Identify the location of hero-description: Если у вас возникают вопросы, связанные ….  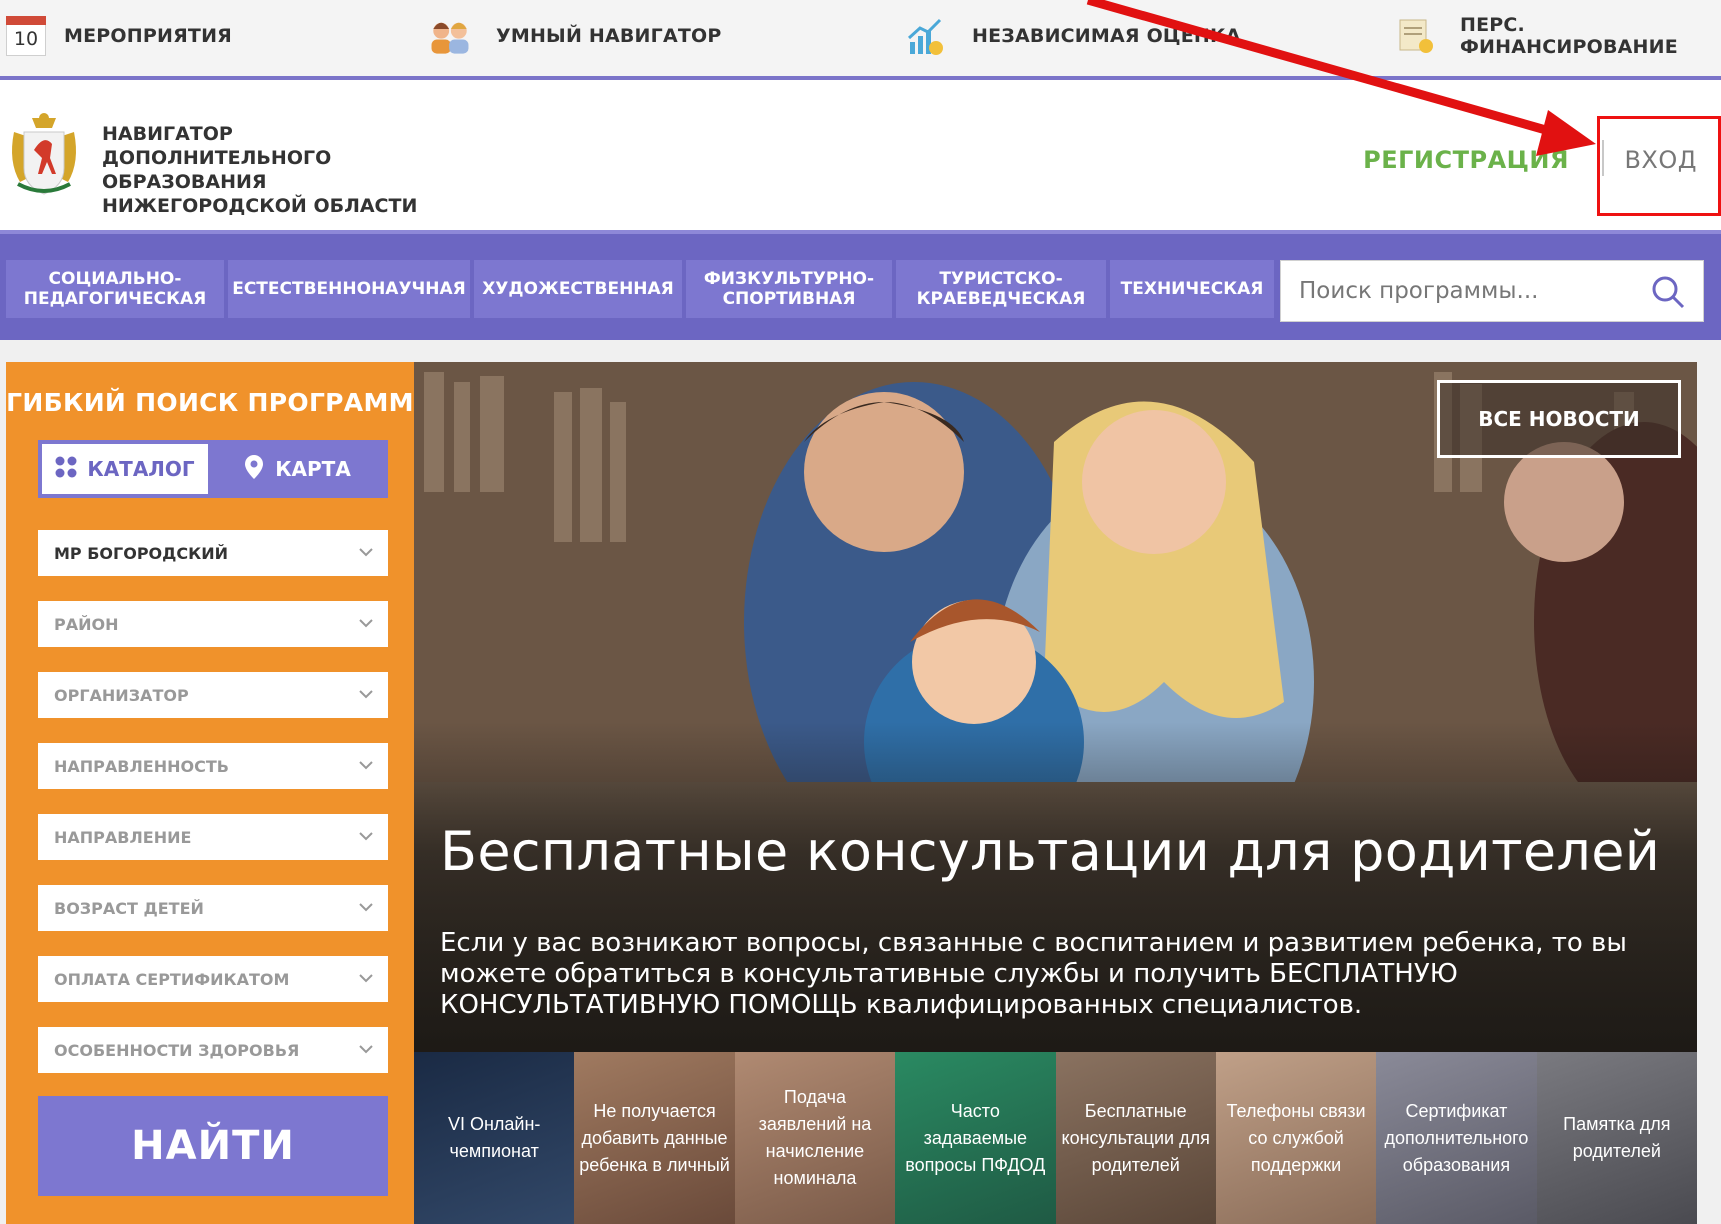
(1033, 974).